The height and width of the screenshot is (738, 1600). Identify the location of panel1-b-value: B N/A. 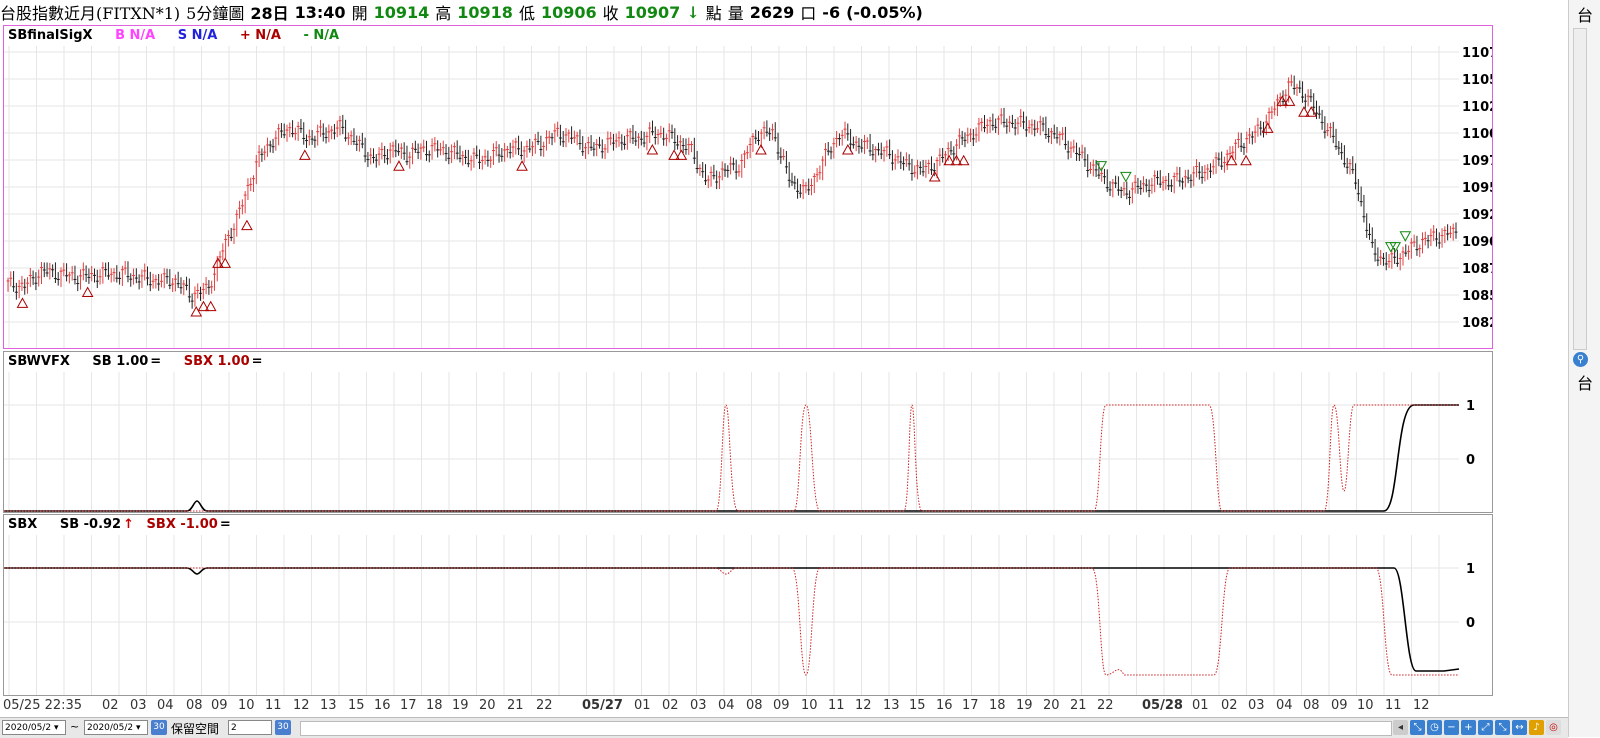
(135, 35).